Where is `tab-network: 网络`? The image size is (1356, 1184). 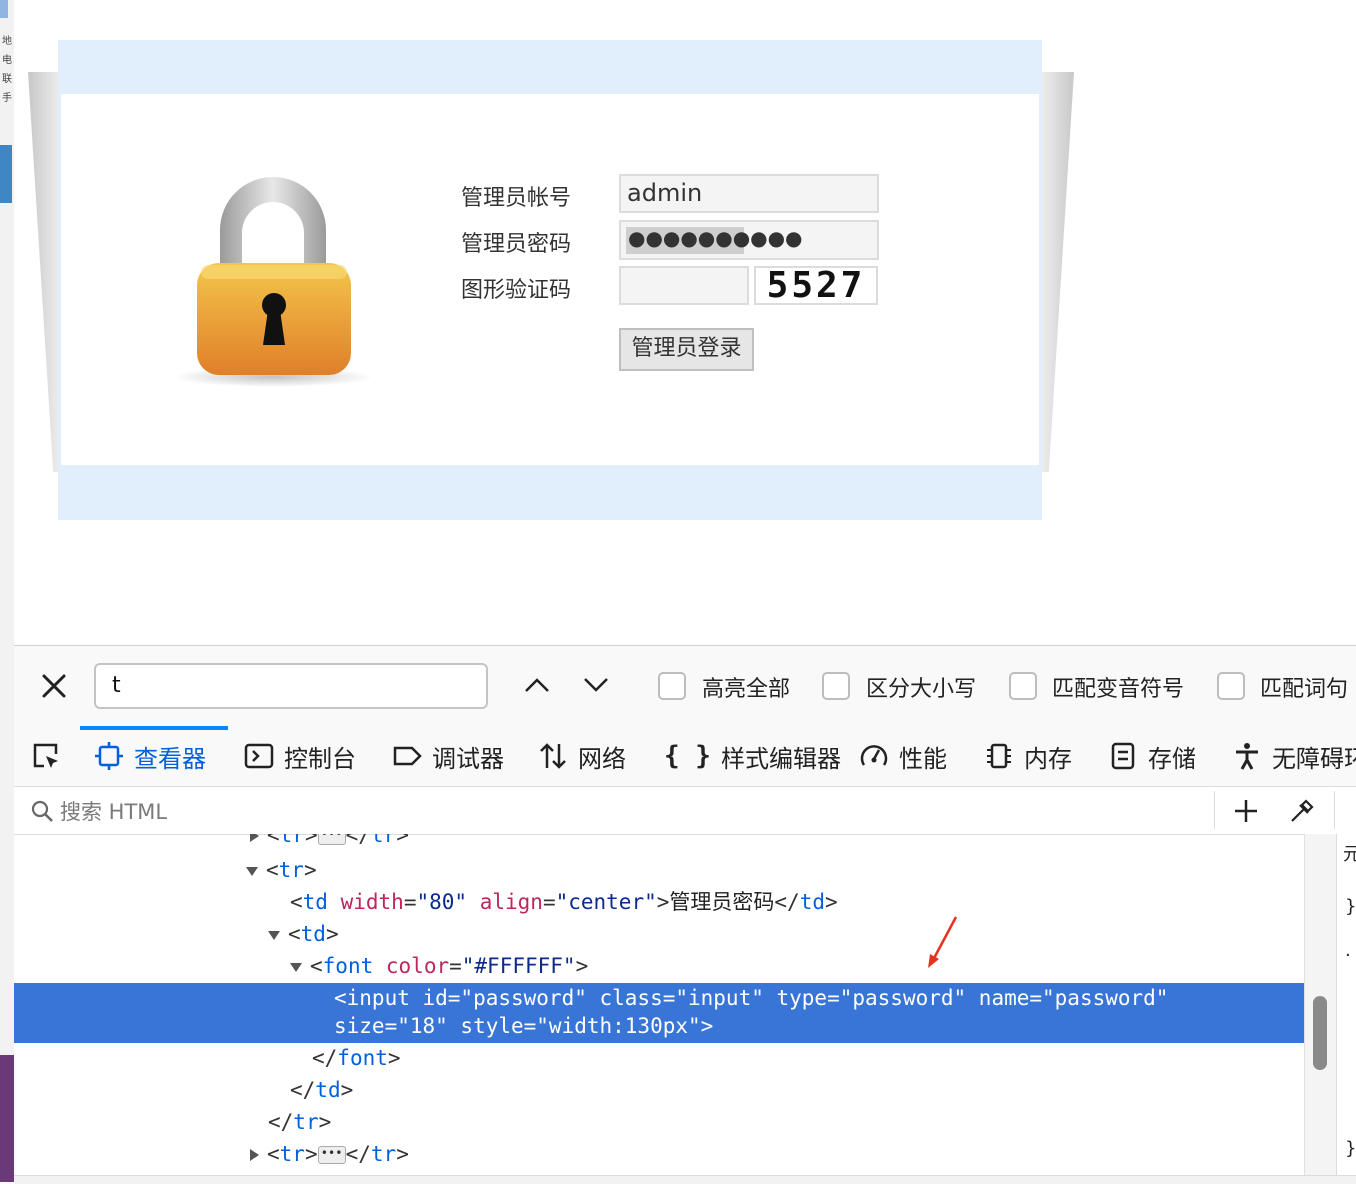
tab-network: 网络 is located at coordinates (582, 756).